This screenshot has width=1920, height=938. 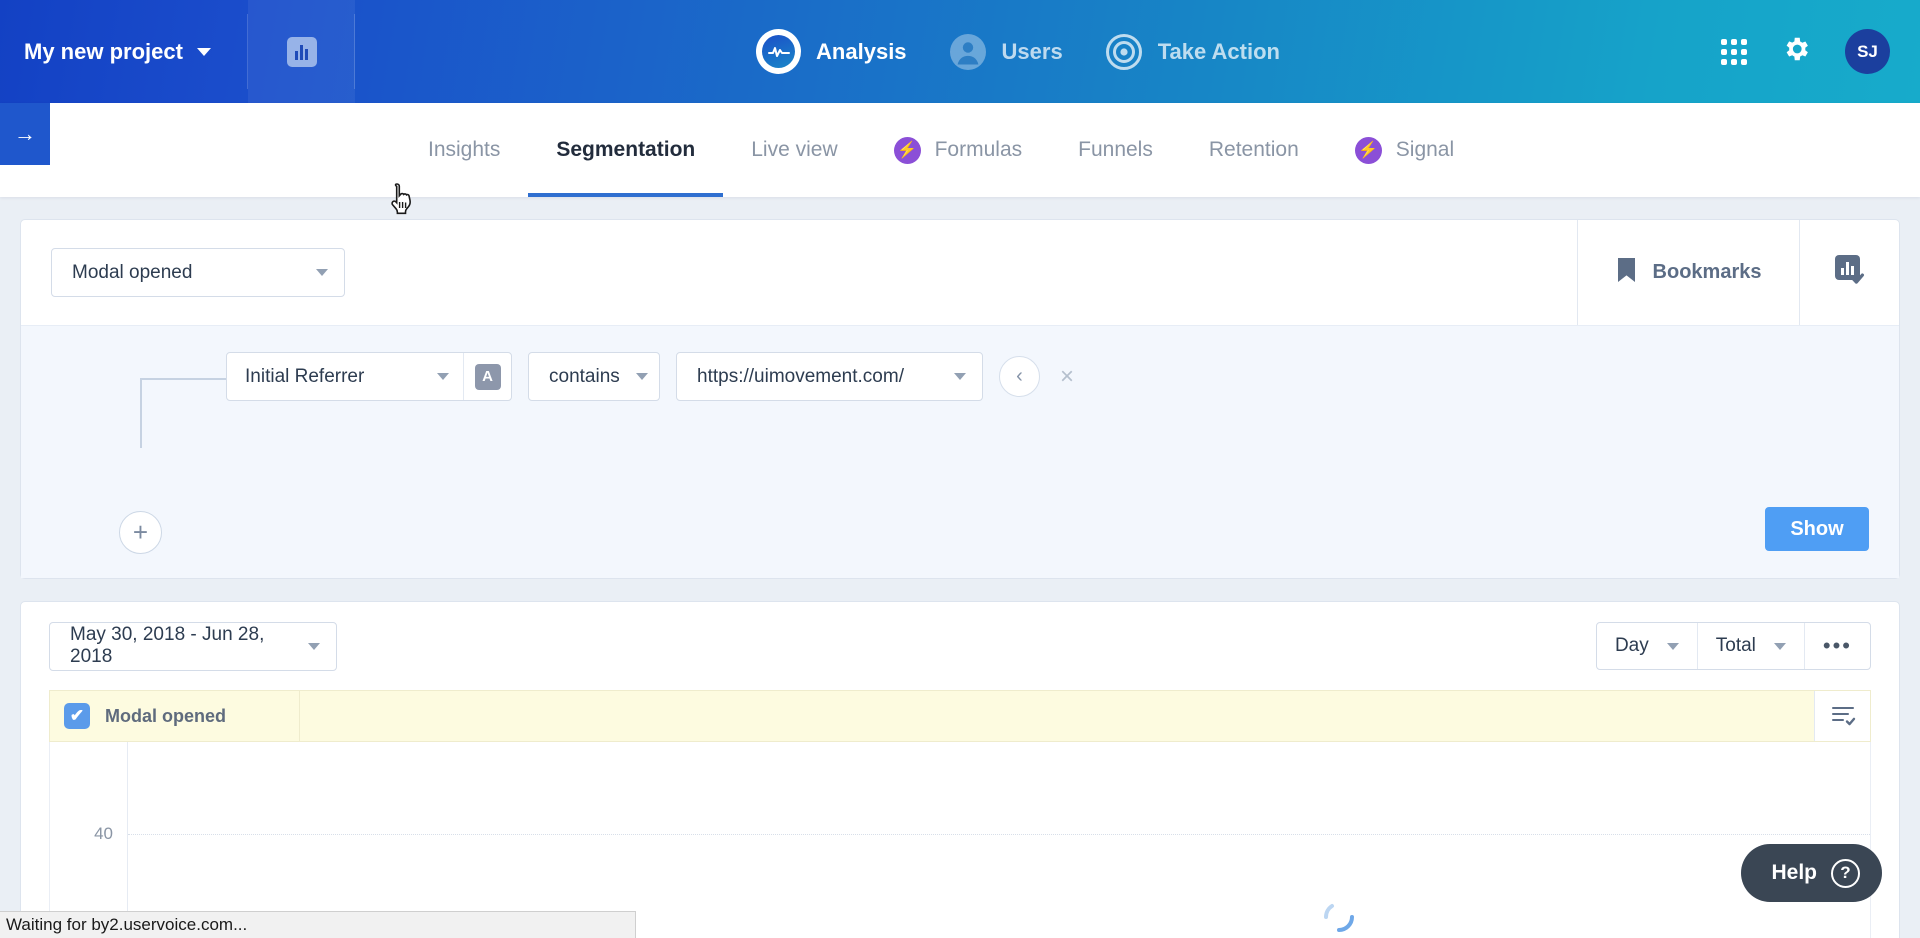 What do you see at coordinates (800, 376) in the screenshot?
I see `filter-value: https://uimovement.com/` at bounding box center [800, 376].